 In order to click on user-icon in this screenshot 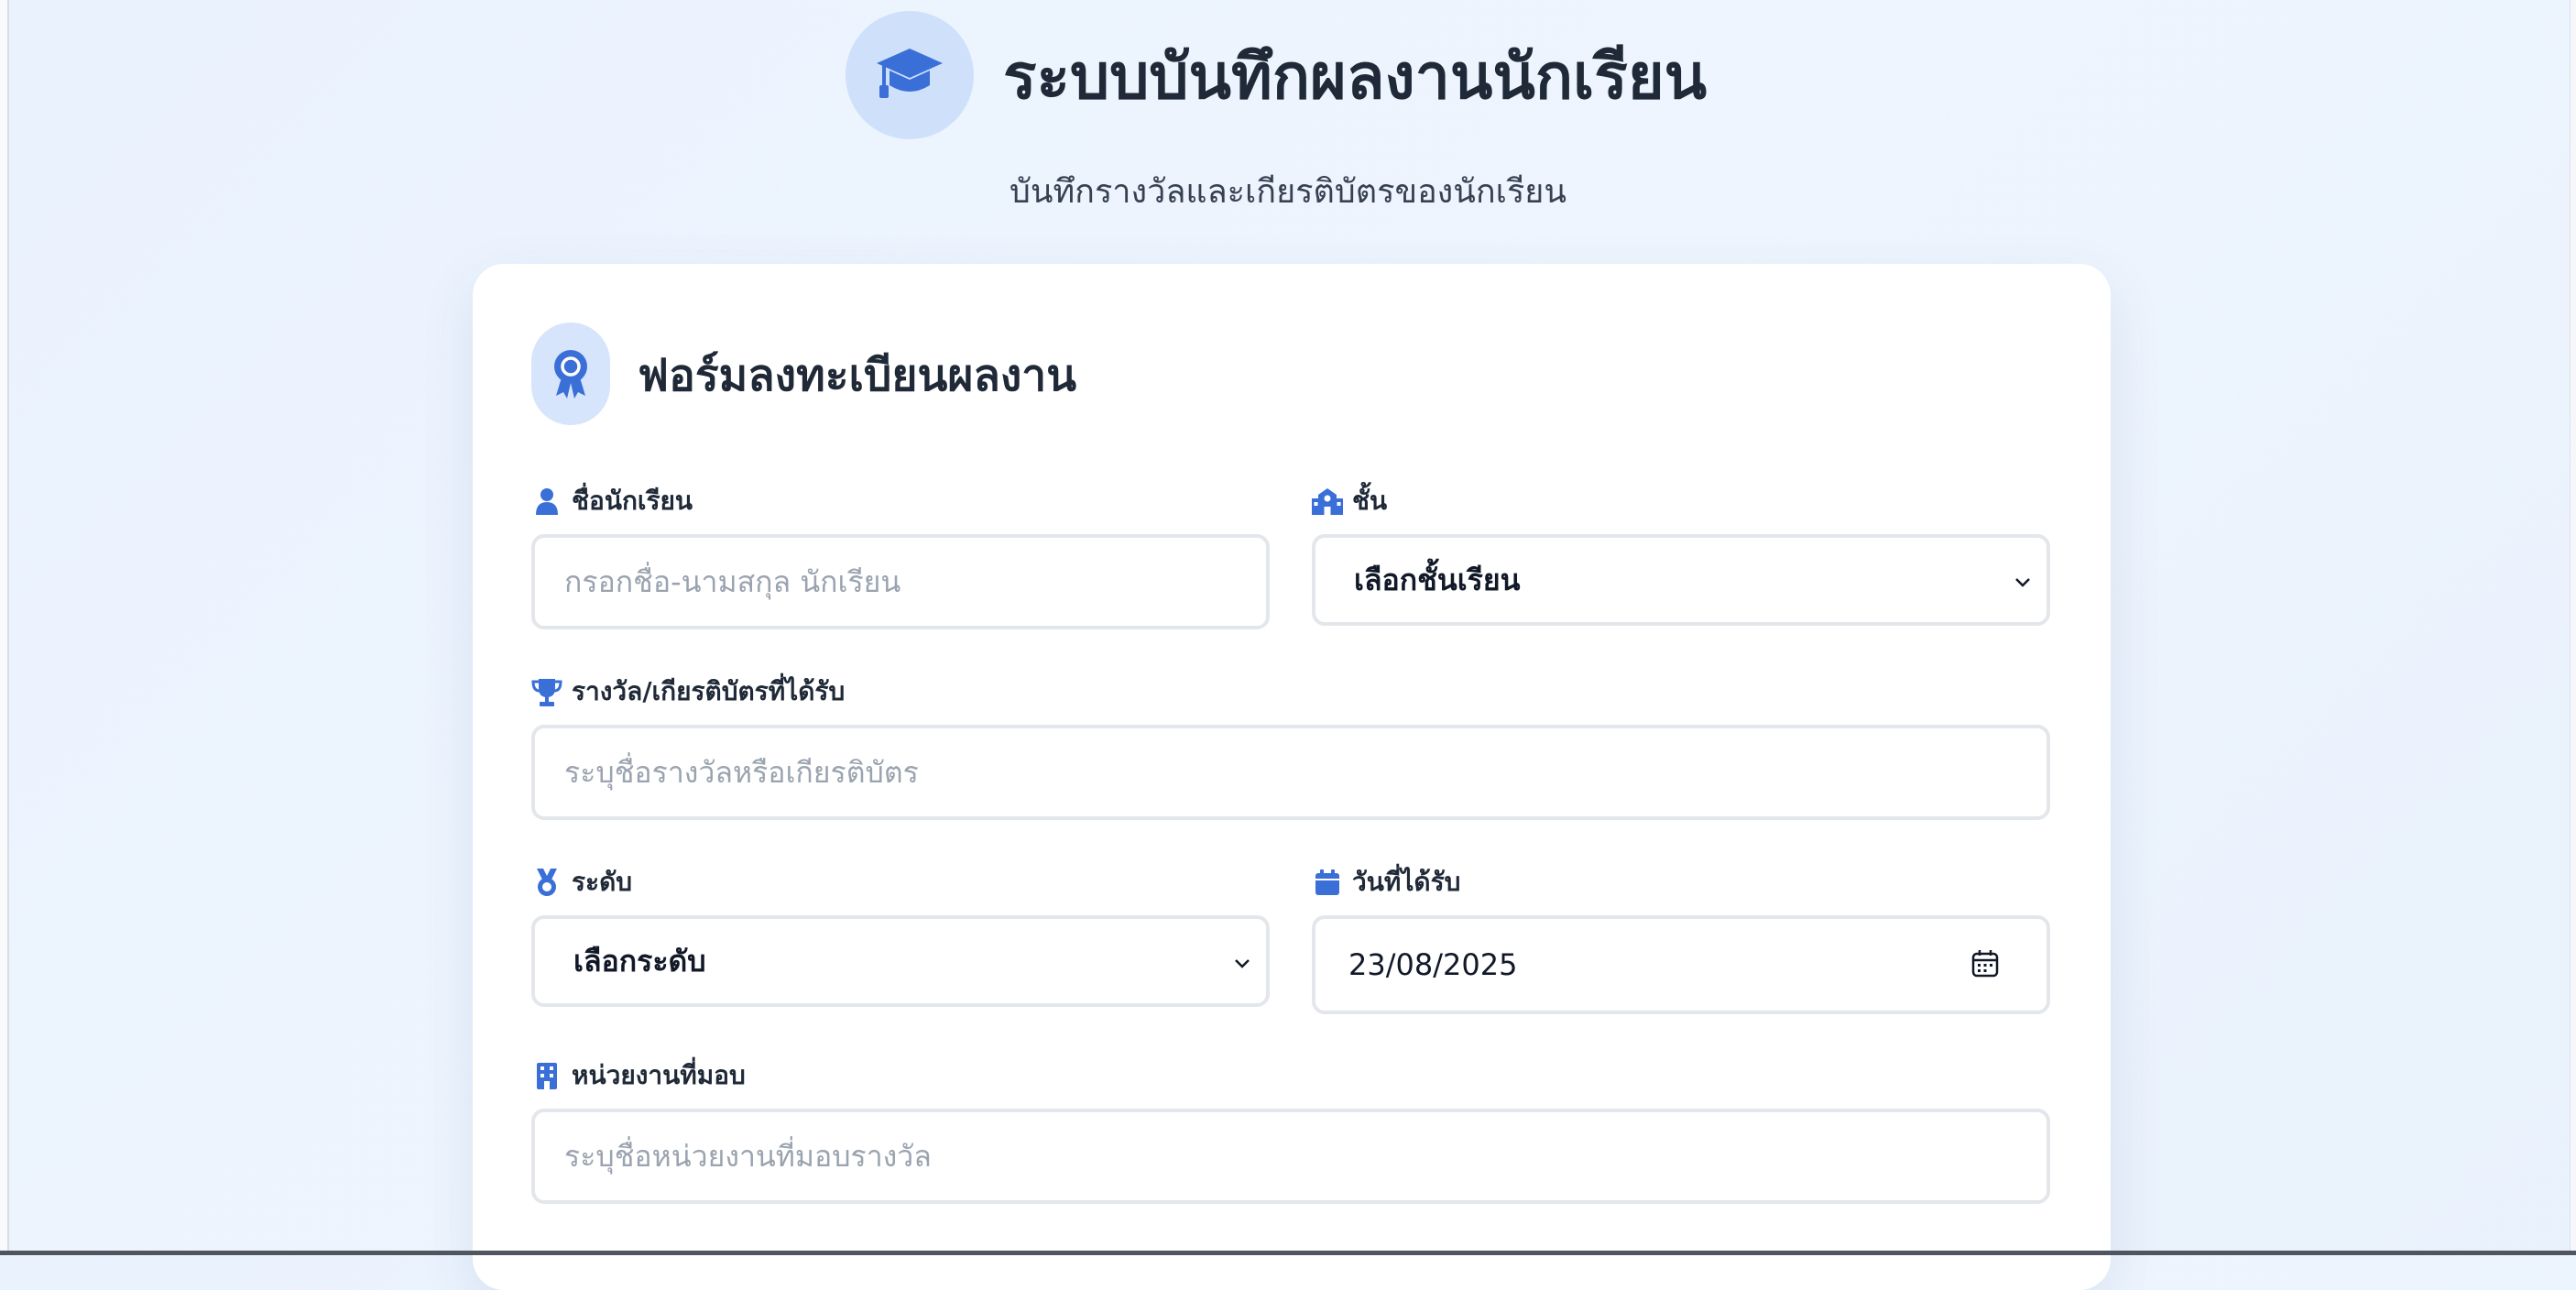, I will do `click(547, 501)`.